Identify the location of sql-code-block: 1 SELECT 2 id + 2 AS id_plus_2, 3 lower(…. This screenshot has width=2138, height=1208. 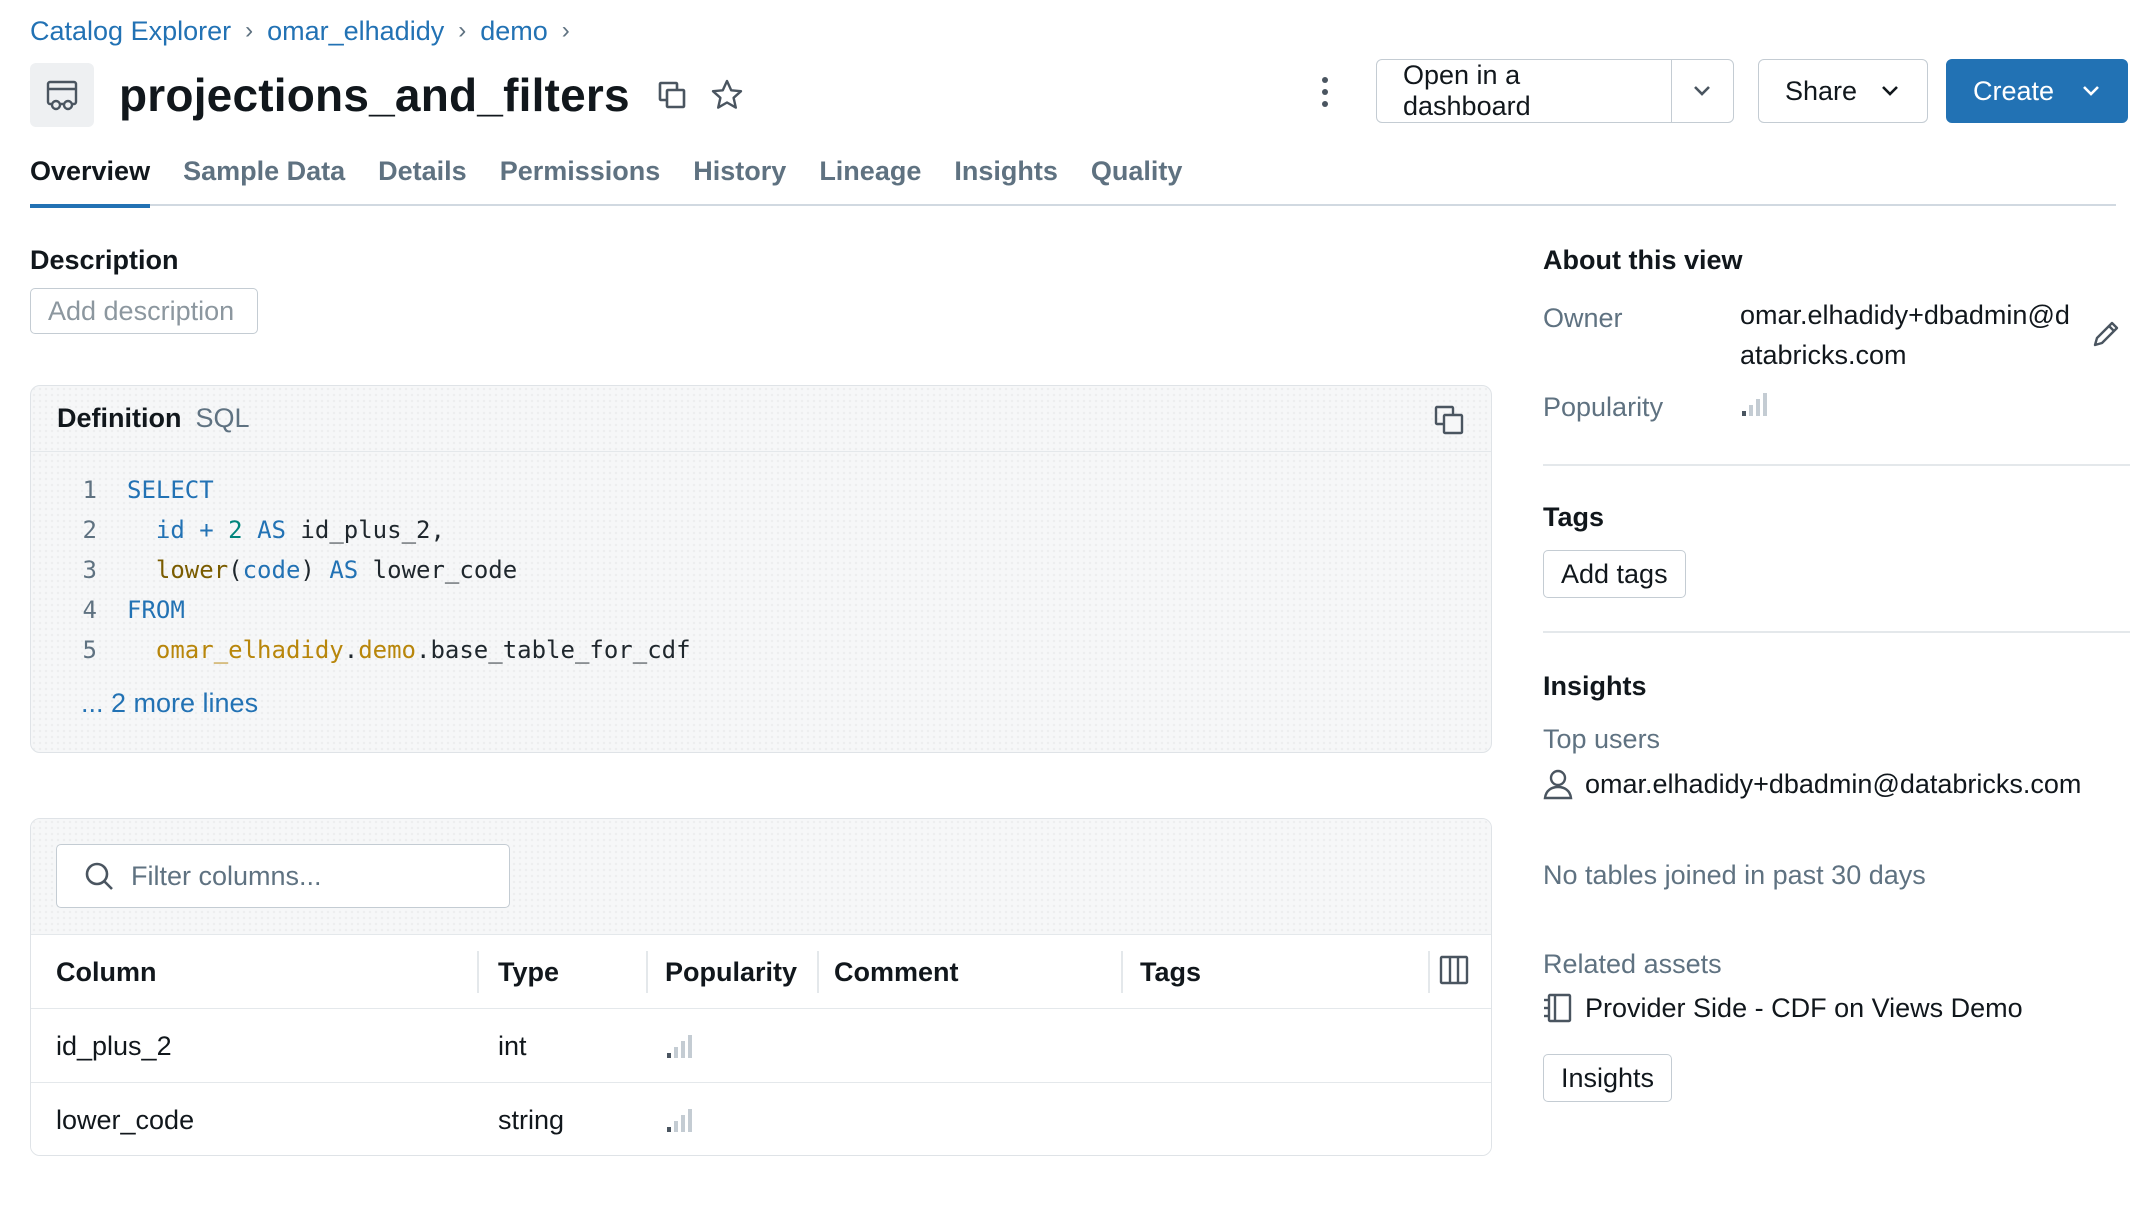
(361, 570).